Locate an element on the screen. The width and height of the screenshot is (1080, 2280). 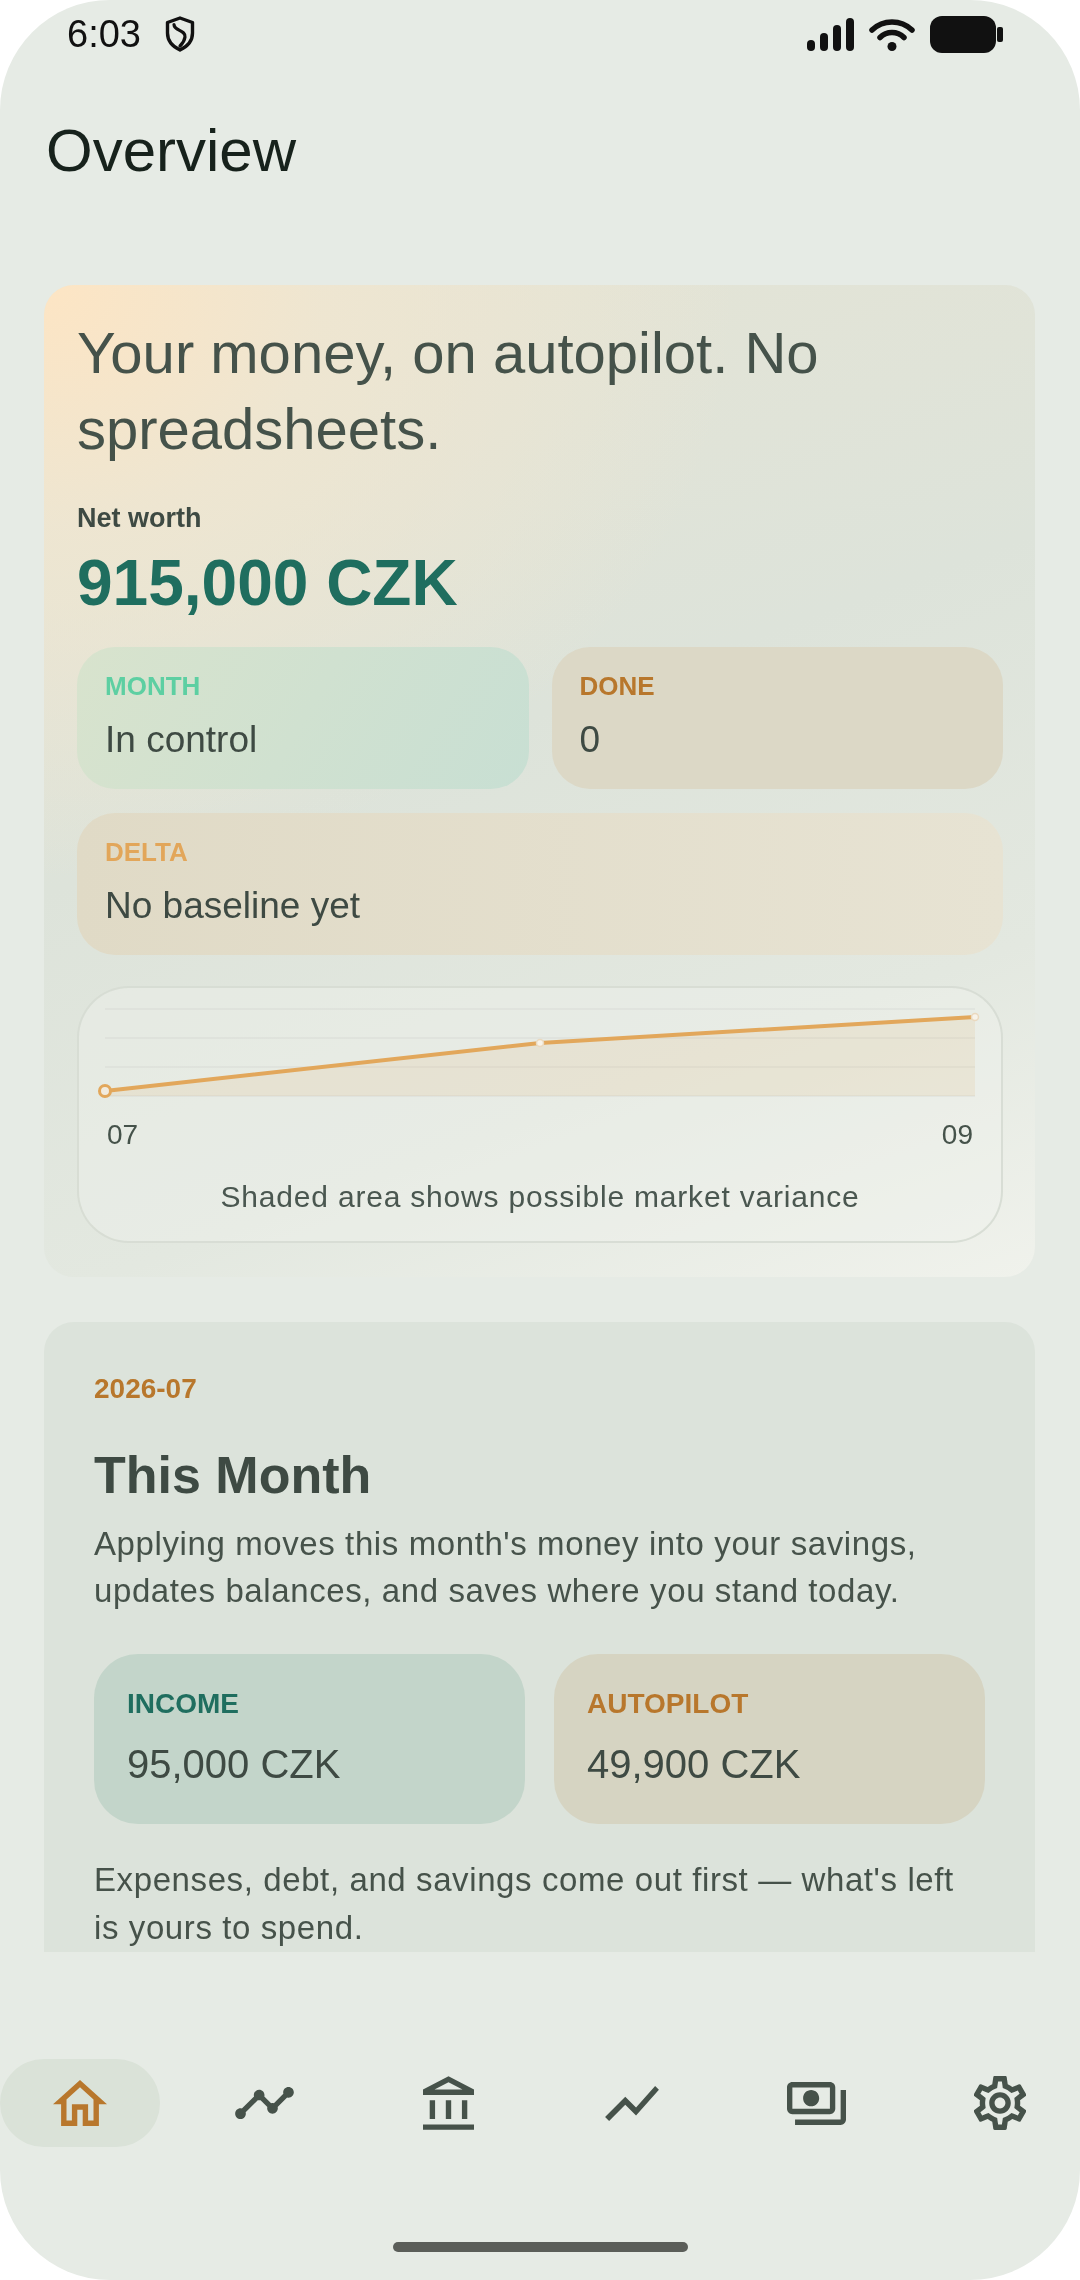
stat-label: DELTA is located at coordinates (147, 852).